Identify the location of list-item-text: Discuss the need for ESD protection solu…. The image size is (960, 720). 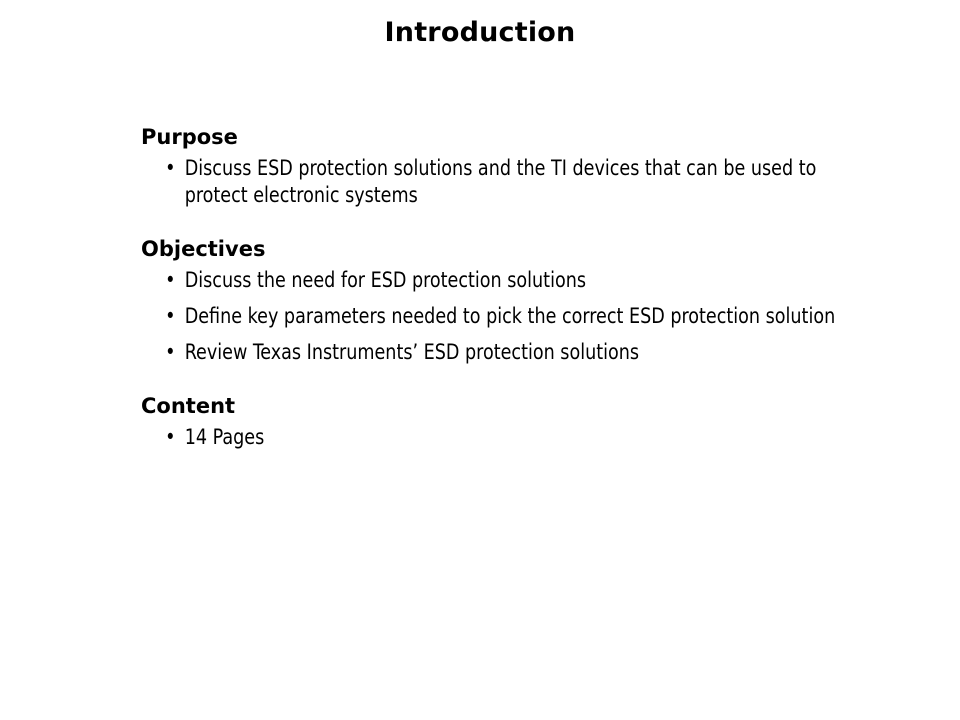
(385, 280).